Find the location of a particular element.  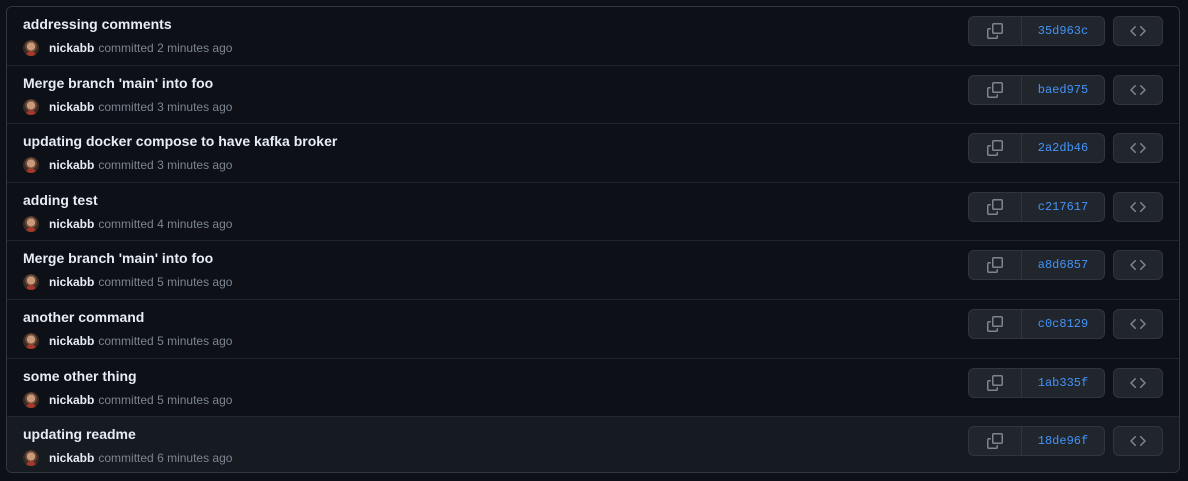

commit-actions: c217617 is located at coordinates (1065, 206).